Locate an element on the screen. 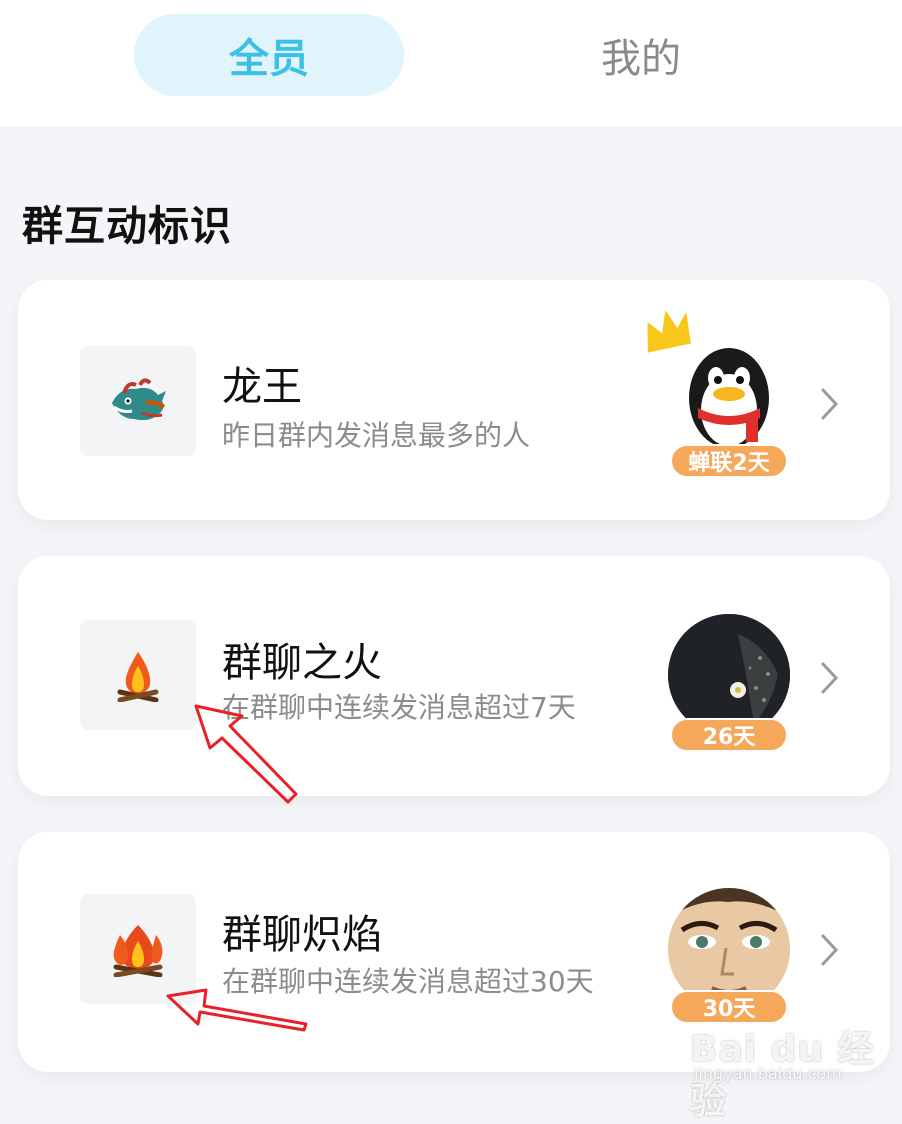 This screenshot has height=1124, width=902. section-title: 群互动标识 is located at coordinates (127, 226).